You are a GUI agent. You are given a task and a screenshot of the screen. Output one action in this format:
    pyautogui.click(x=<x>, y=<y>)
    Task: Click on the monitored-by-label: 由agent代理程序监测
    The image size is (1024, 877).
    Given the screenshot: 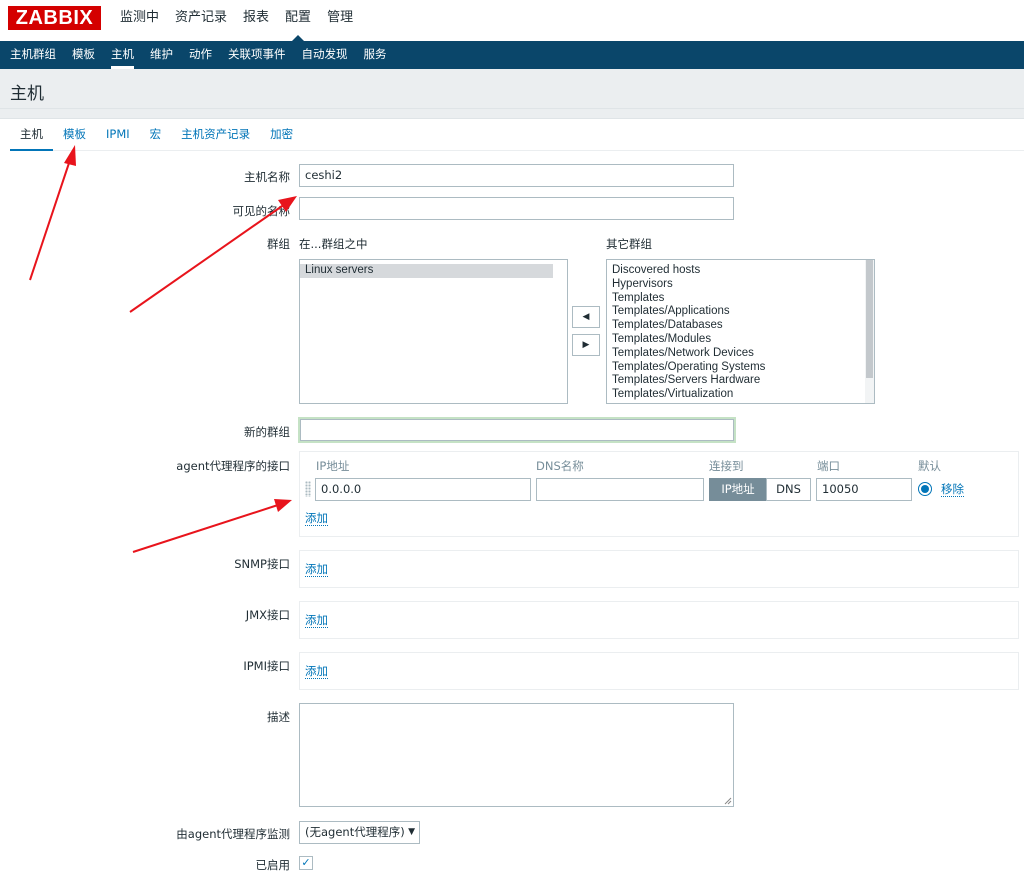 What is the action you would take?
    pyautogui.click(x=233, y=834)
    